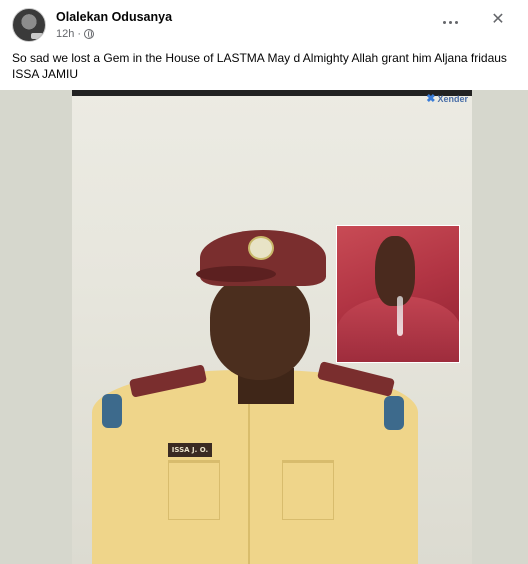  Describe the element at coordinates (498, 20) in the screenshot. I see `close-icon: ✕` at that location.